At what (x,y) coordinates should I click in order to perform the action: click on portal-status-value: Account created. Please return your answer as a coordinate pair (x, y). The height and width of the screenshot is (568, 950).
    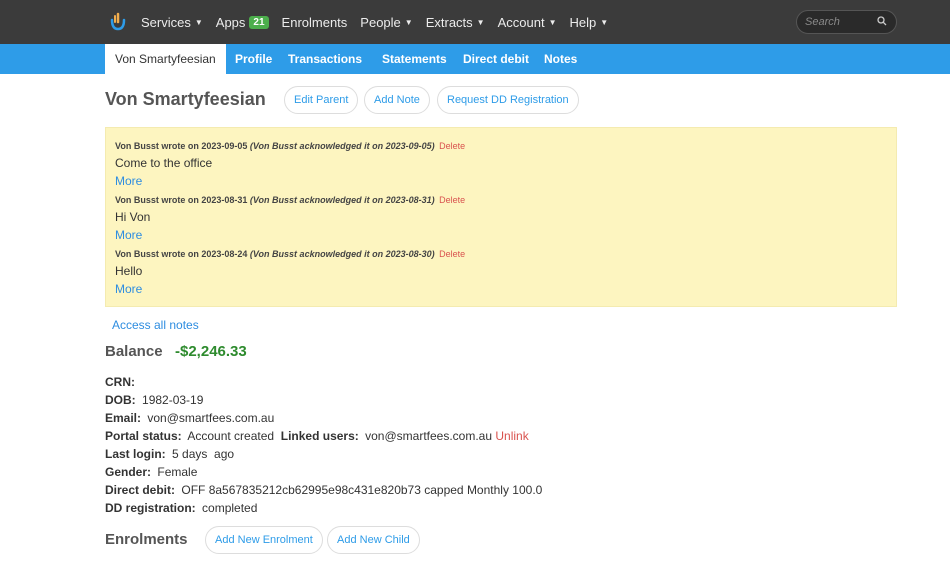
    Looking at the image, I should click on (231, 436).